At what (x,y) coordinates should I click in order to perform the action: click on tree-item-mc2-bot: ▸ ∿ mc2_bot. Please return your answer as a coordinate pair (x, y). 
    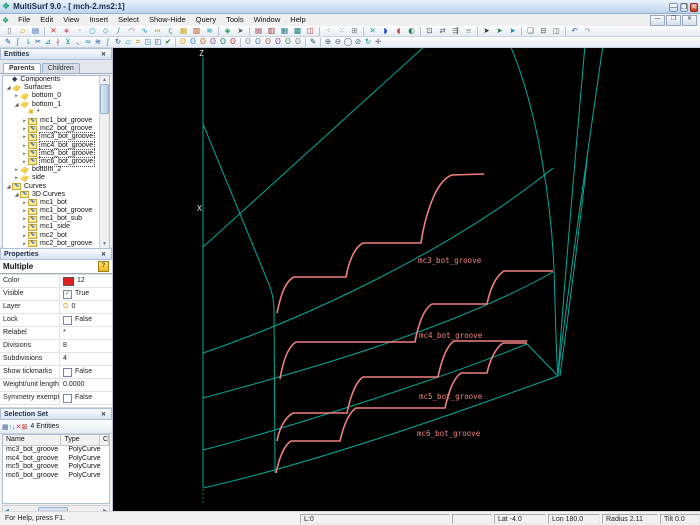
    Looking at the image, I should click on (51, 236).